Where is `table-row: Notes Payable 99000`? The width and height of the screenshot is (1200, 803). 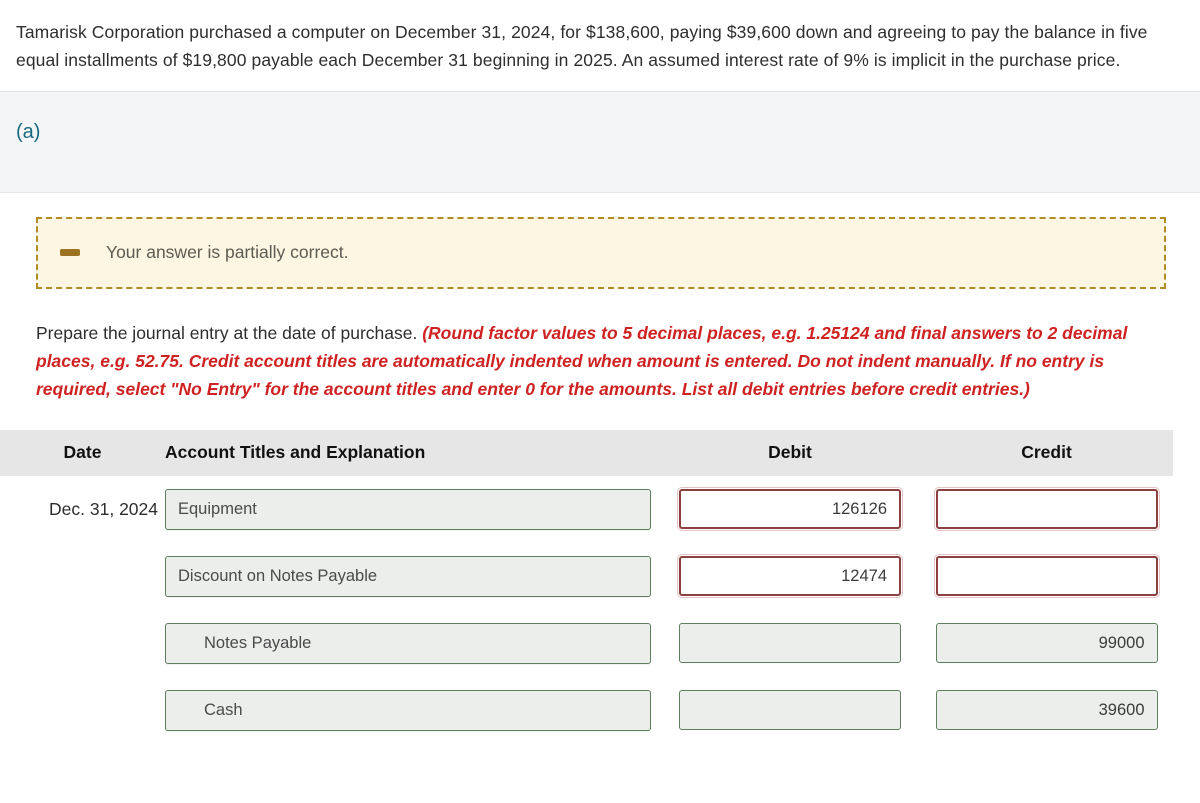 table-row: Notes Payable 99000 is located at coordinates (600, 643).